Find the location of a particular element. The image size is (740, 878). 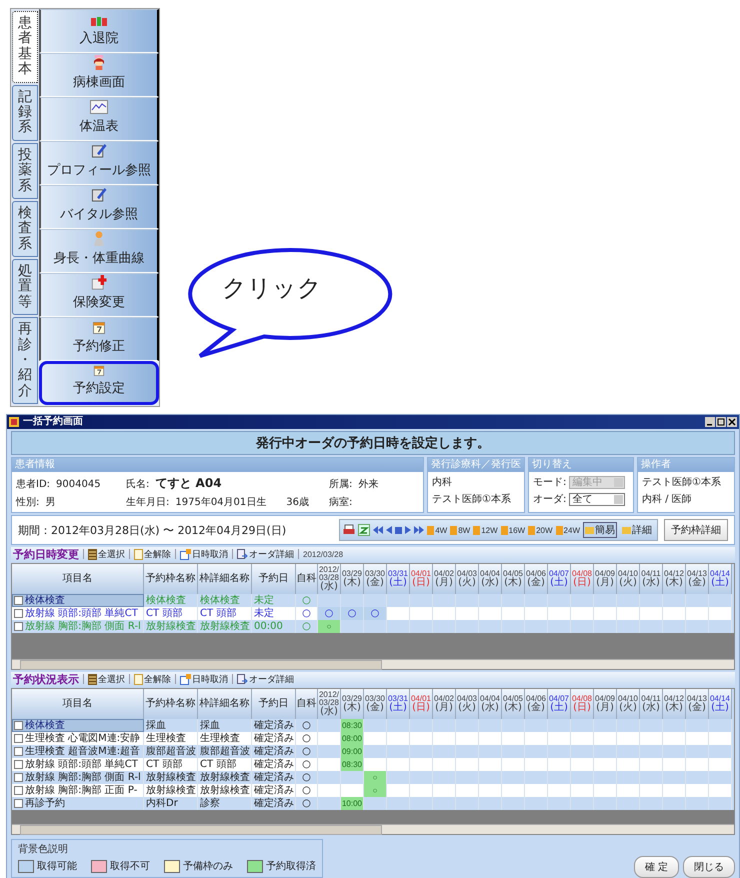

side-tab: 記録系 is located at coordinates (25, 112).